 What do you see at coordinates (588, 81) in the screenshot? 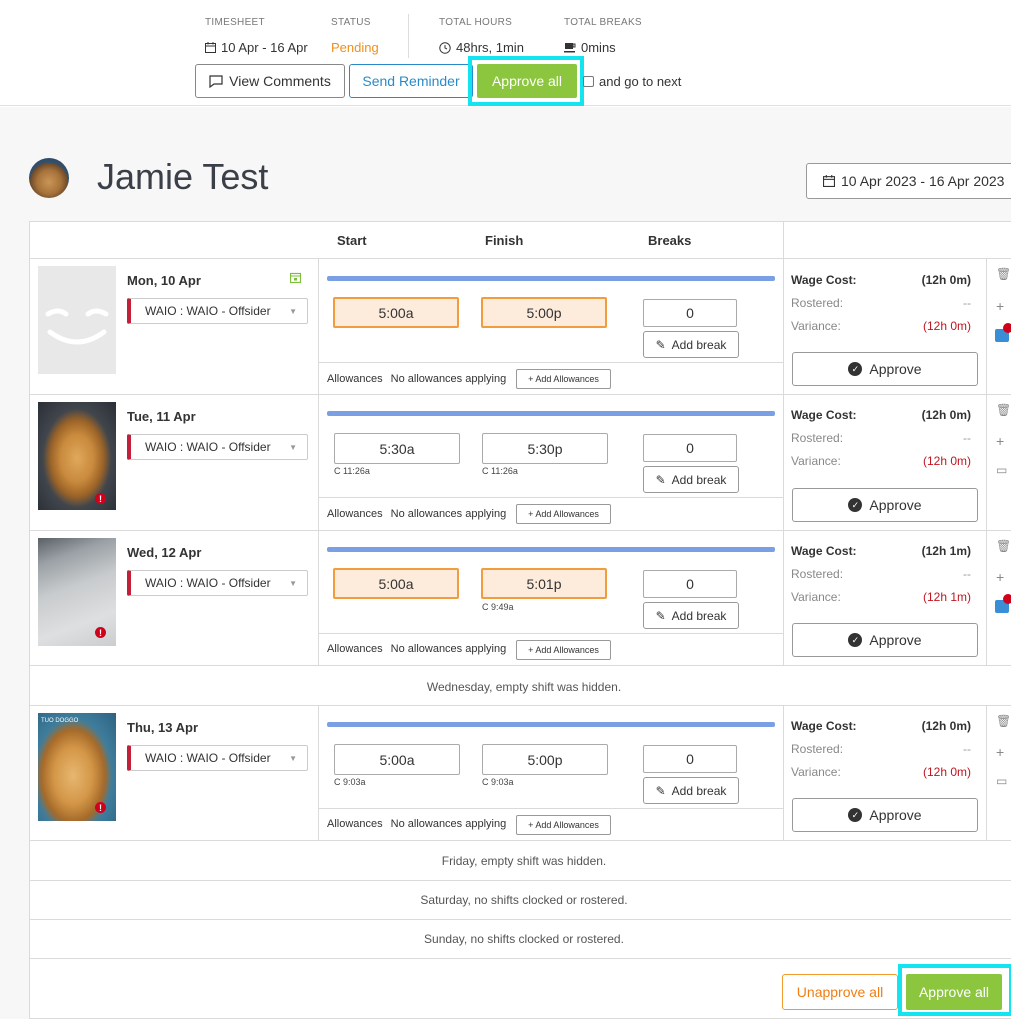
I see `go-next-checkbox` at bounding box center [588, 81].